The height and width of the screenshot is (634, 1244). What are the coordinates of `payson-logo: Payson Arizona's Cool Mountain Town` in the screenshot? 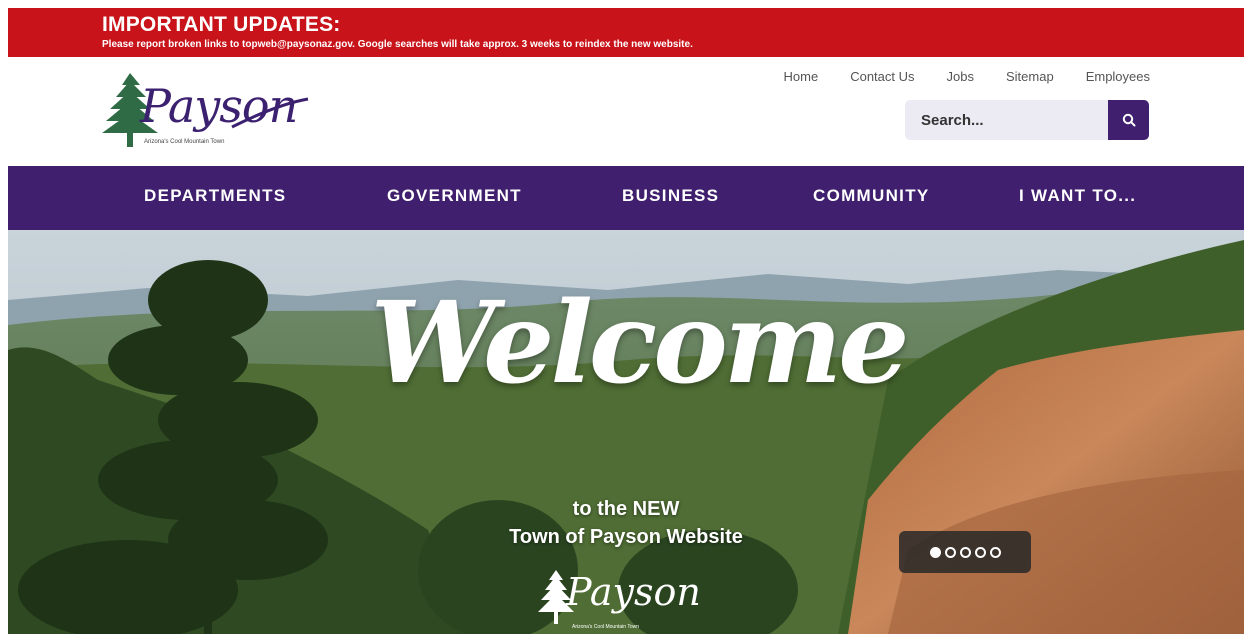 It's located at (205, 112).